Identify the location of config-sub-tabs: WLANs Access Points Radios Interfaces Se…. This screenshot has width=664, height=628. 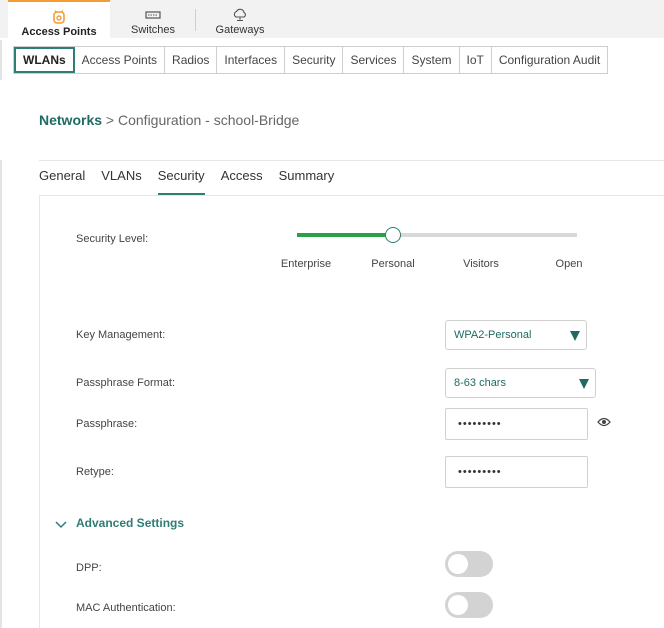
(311, 60).